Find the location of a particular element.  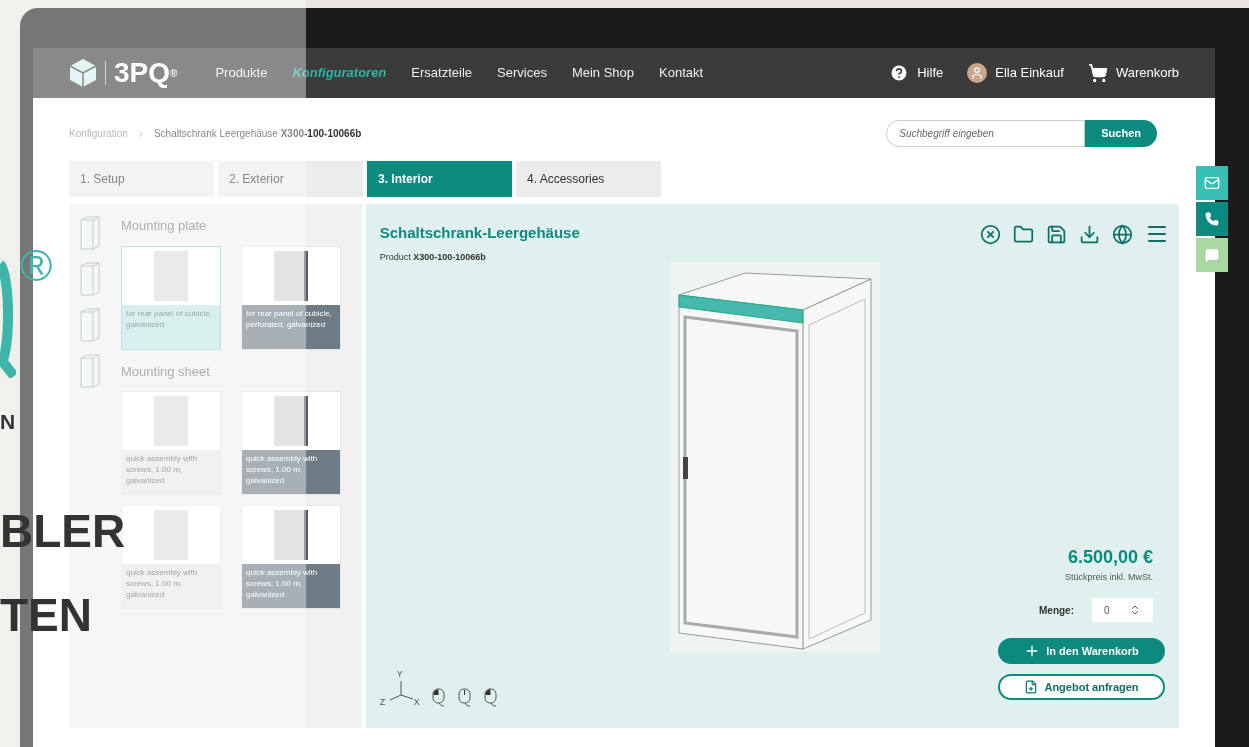

axis-label: Y is located at coordinates (399, 674).